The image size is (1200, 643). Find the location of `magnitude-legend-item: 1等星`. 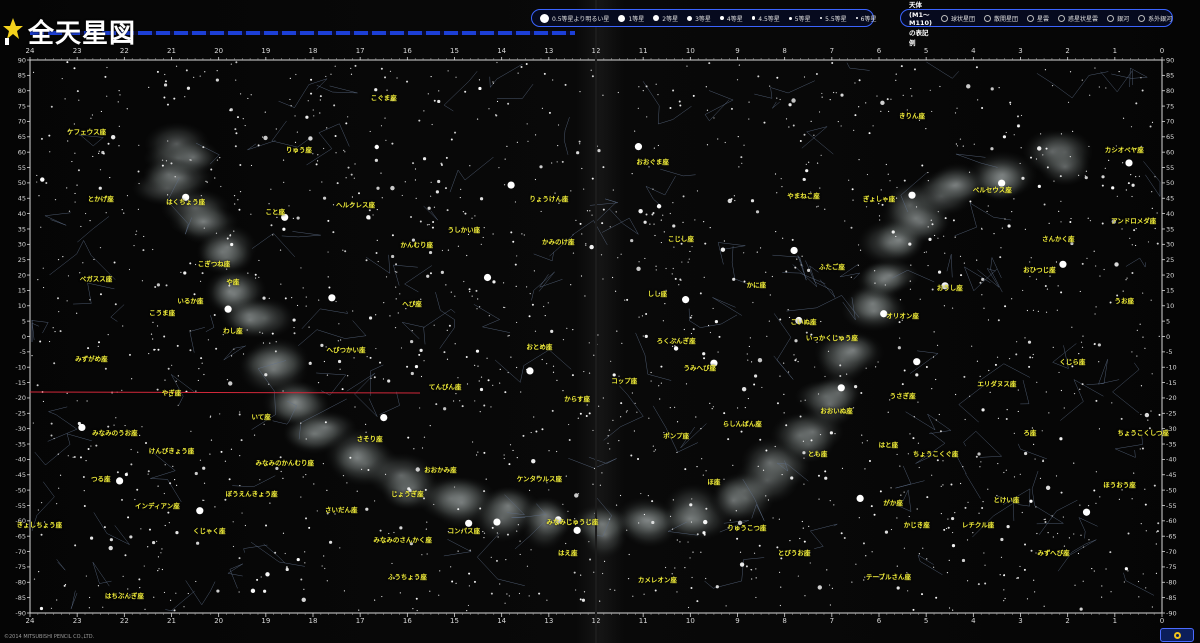

magnitude-legend-item: 1等星 is located at coordinates (631, 18).